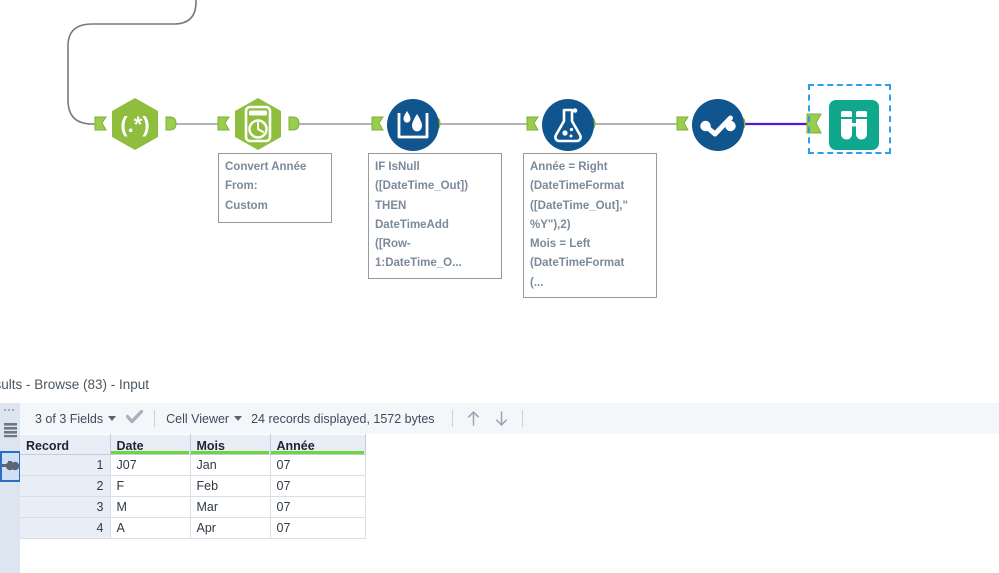 The width and height of the screenshot is (999, 573). Describe the element at coordinates (474, 418) in the screenshot. I see `scroll-up-icon` at that location.